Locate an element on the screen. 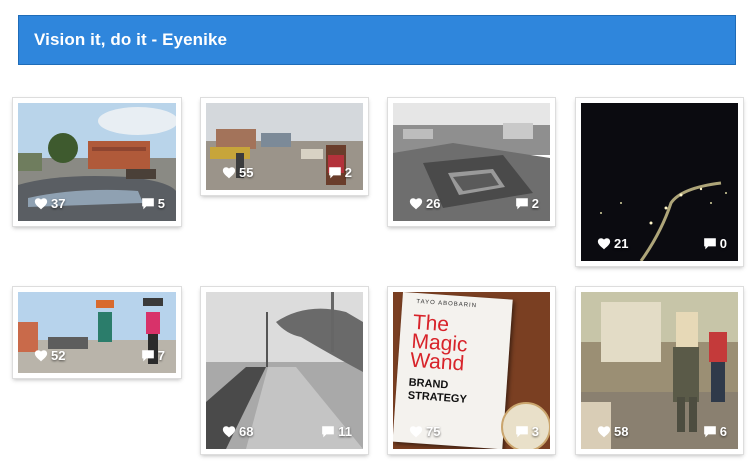 The width and height of the screenshot is (754, 462). photo-card: 37 5 is located at coordinates (97, 162).